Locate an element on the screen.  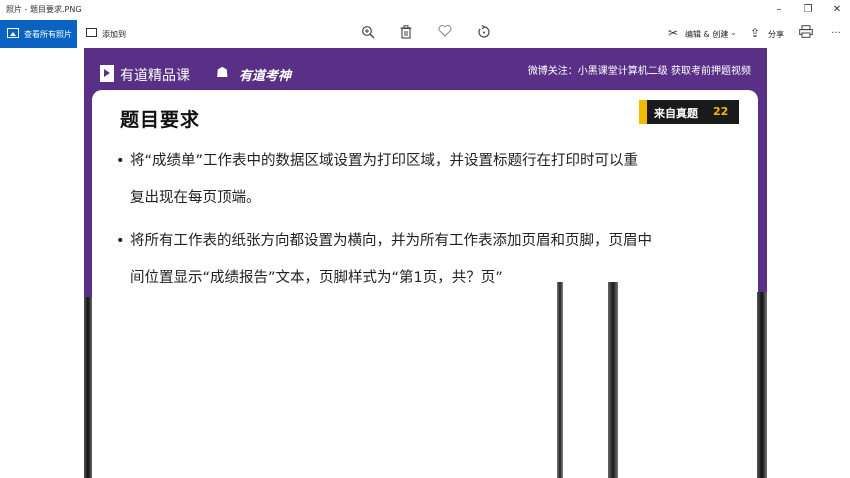
brand-name-1: 有道精品课 is located at coordinates (155, 76).